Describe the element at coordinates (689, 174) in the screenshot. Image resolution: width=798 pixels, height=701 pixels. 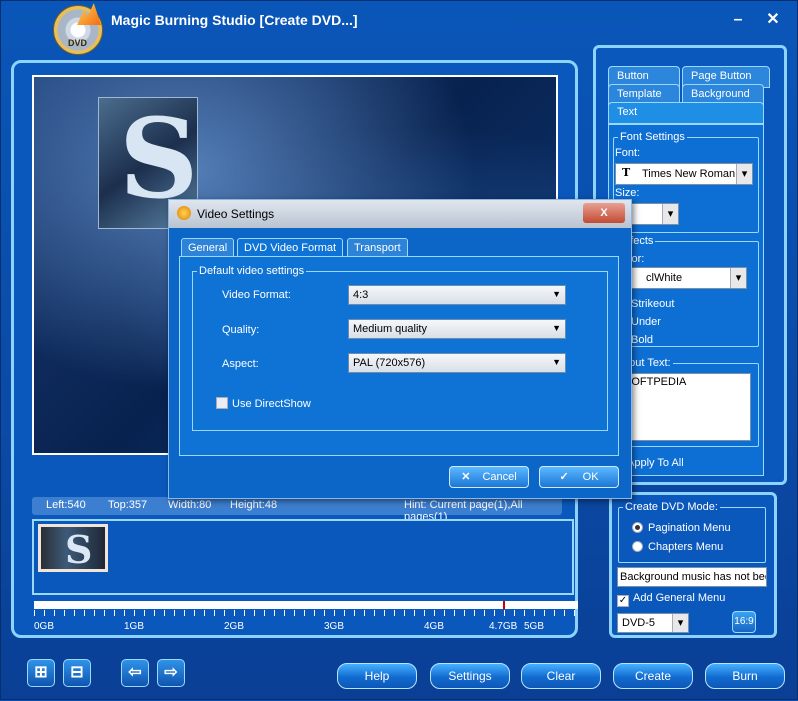
I see `font-value: Times New Roman` at that location.